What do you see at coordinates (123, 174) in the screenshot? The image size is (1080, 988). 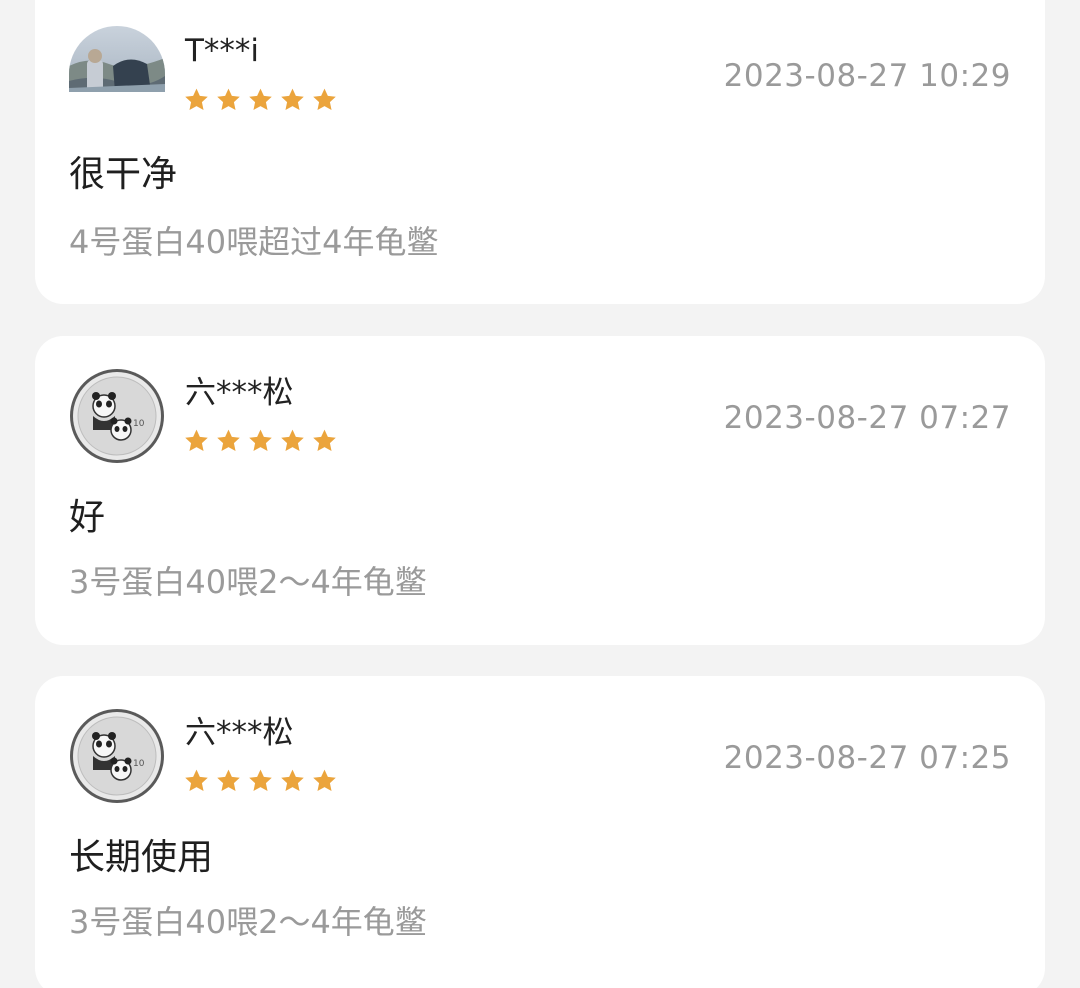 I see `review-text: 很干净` at bounding box center [123, 174].